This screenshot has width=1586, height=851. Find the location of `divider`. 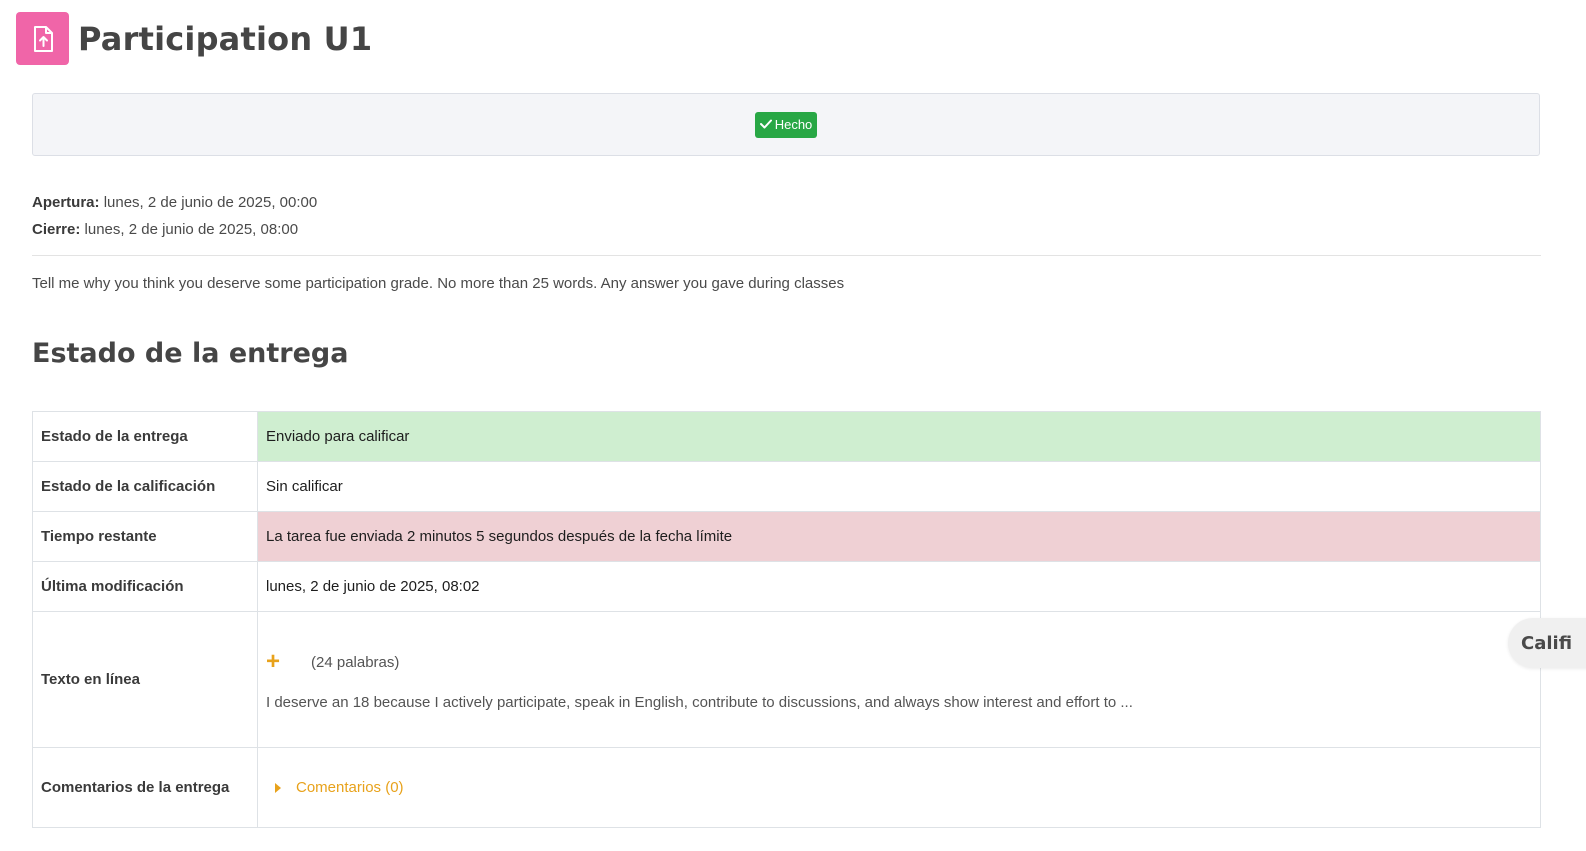

divider is located at coordinates (786, 255).